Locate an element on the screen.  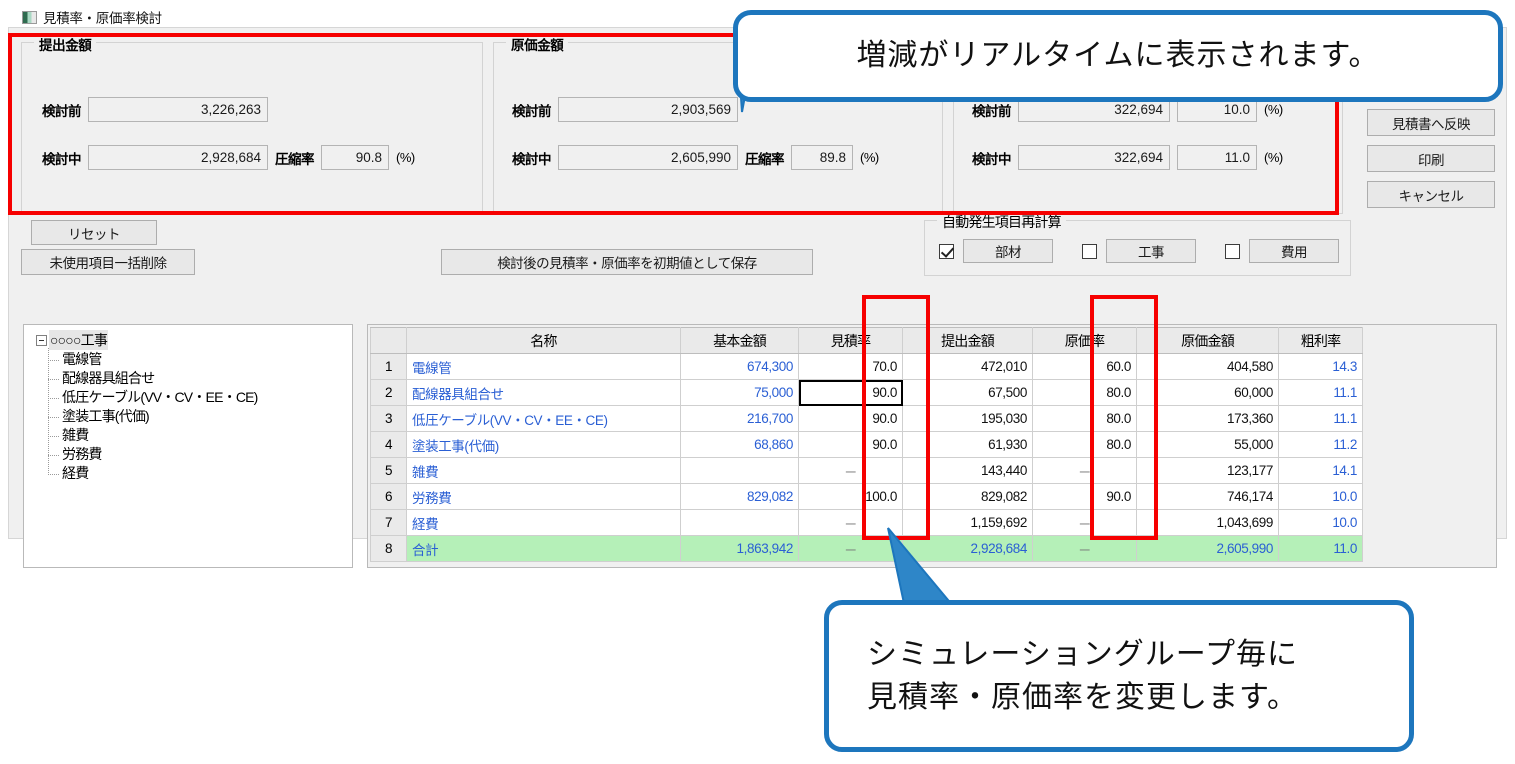
callout-top: 増減がリアルタイムに表示されます。 is located at coordinates (1118, 56).